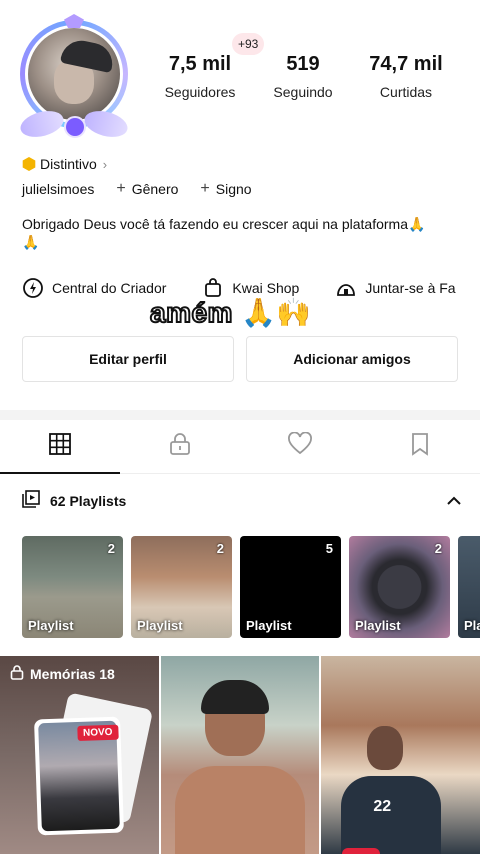 The image size is (480, 854). Describe the element at coordinates (105, 164) in the screenshot. I see `chevron-right-icon: ›` at that location.